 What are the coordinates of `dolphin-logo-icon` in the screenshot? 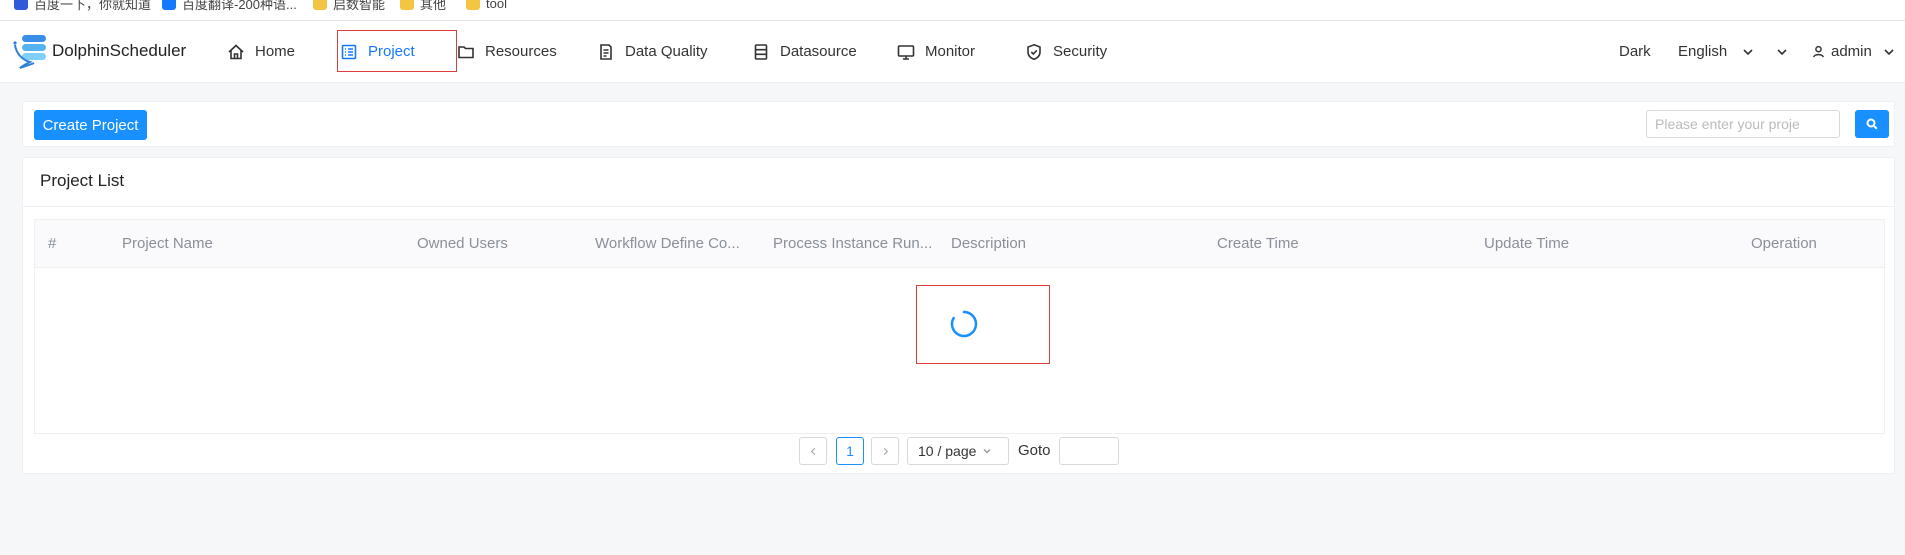 It's located at (29, 52).